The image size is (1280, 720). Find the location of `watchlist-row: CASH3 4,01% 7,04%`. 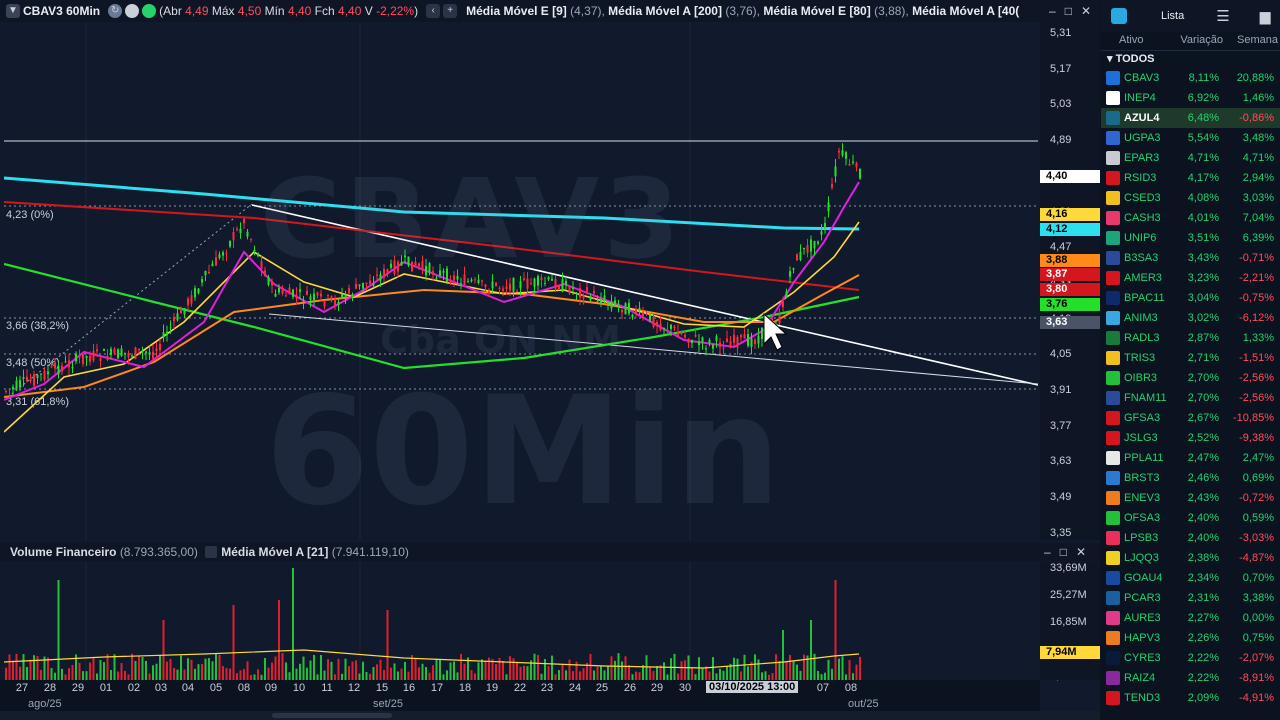

watchlist-row: CASH3 4,01% 7,04% is located at coordinates (1190, 218).